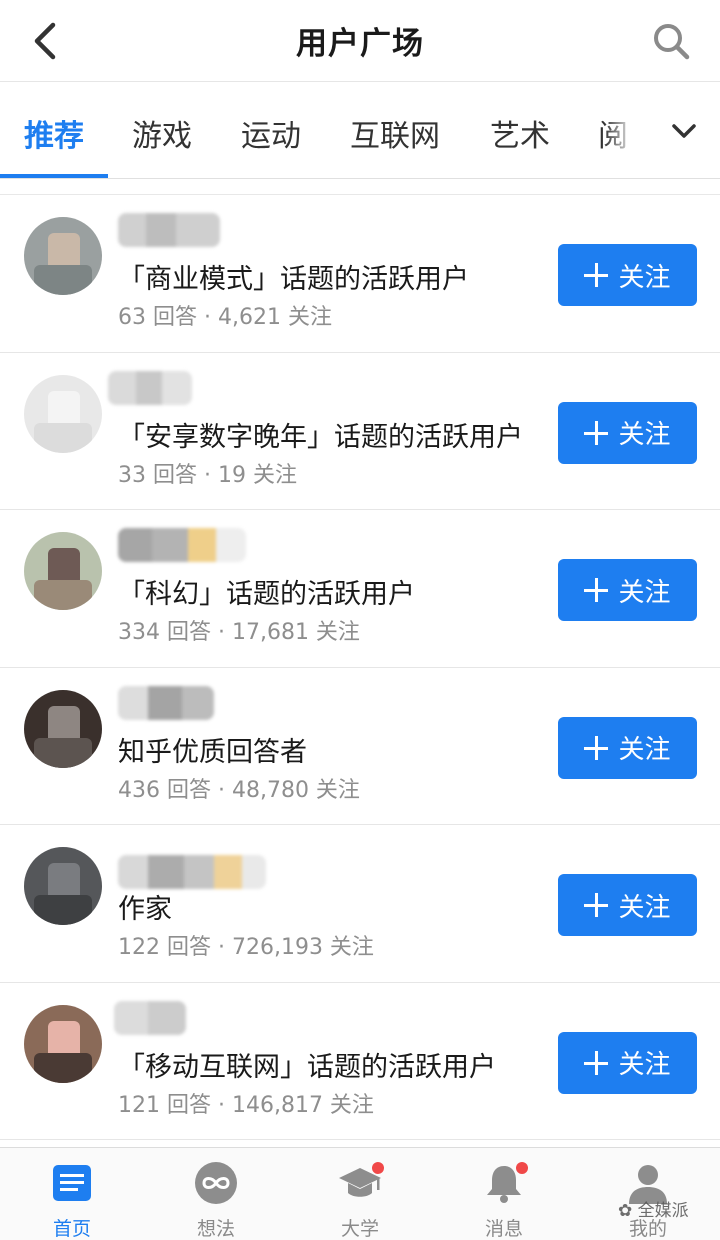 The width and height of the screenshot is (720, 1240). I want to click on page-title: 用户广场, so click(360, 44).